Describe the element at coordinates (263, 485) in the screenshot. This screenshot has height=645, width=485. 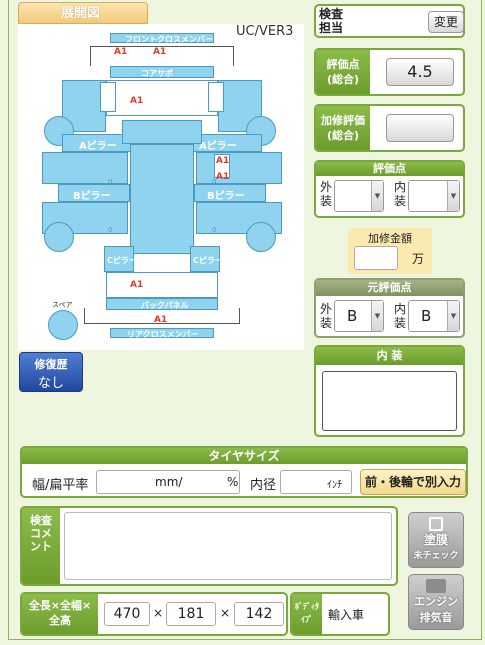
I see `tire-inner-label: 内径` at that location.